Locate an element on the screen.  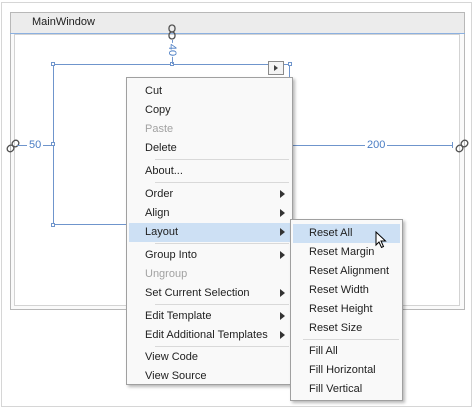
menu-item-label: Paste is located at coordinates (159, 129).